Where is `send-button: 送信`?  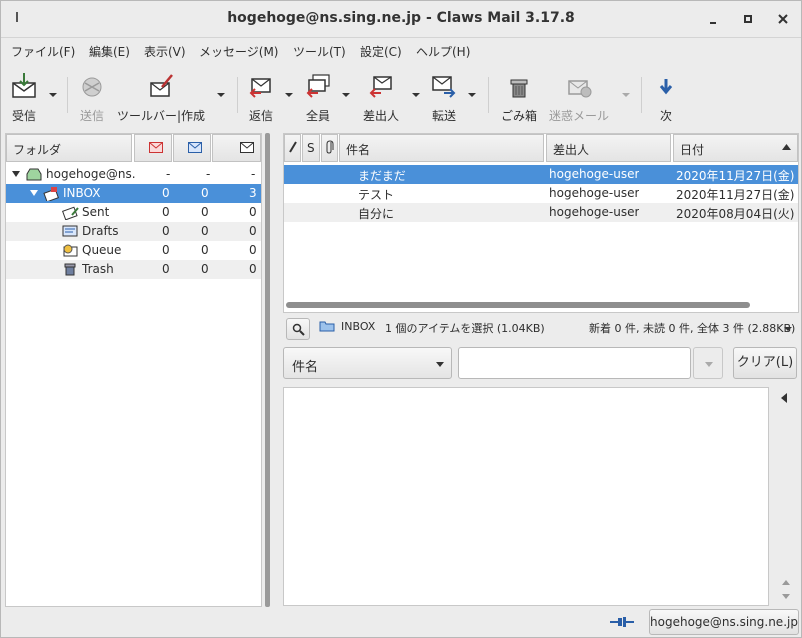 send-button: 送信 is located at coordinates (92, 97).